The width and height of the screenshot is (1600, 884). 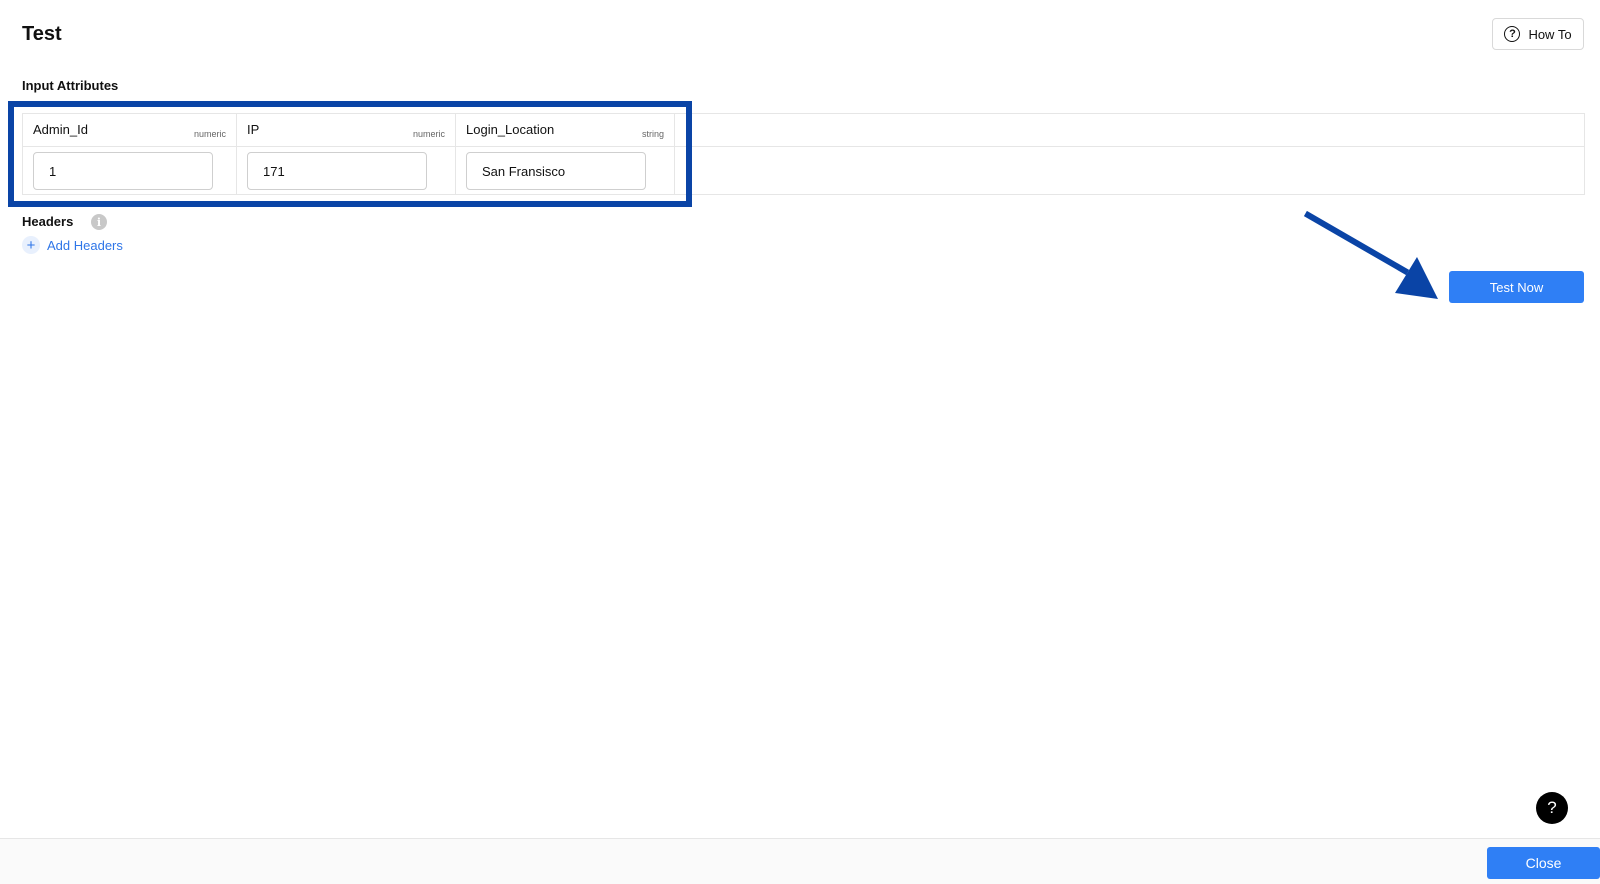 I want to click on attribute-name: IP, so click(x=253, y=129).